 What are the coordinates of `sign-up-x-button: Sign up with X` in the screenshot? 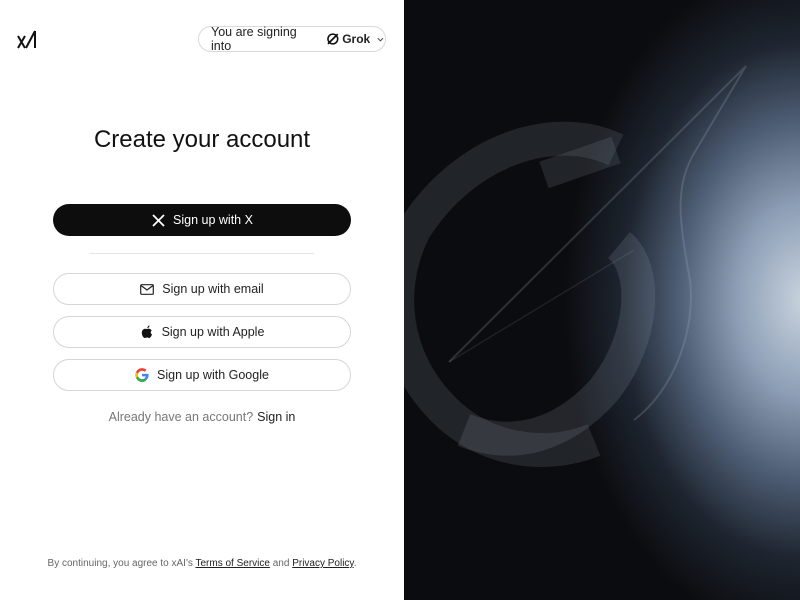 It's located at (202, 220).